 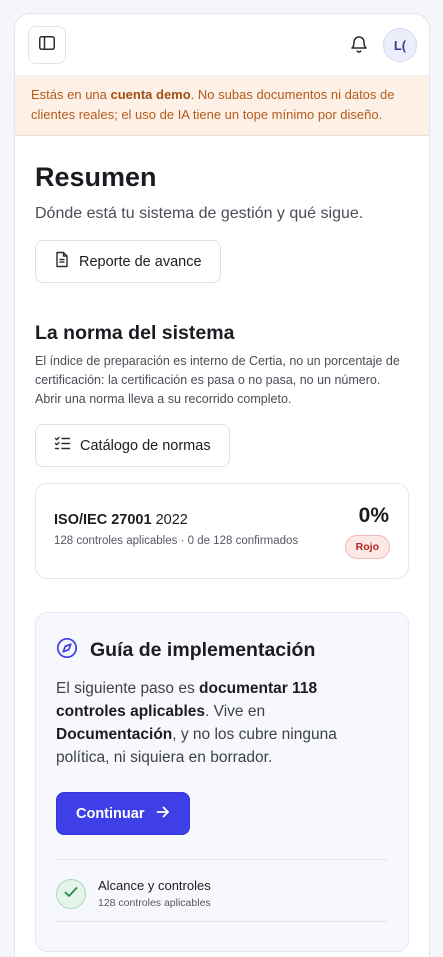 What do you see at coordinates (135, 333) in the screenshot?
I see `standard-section-title: La norma del sistema` at bounding box center [135, 333].